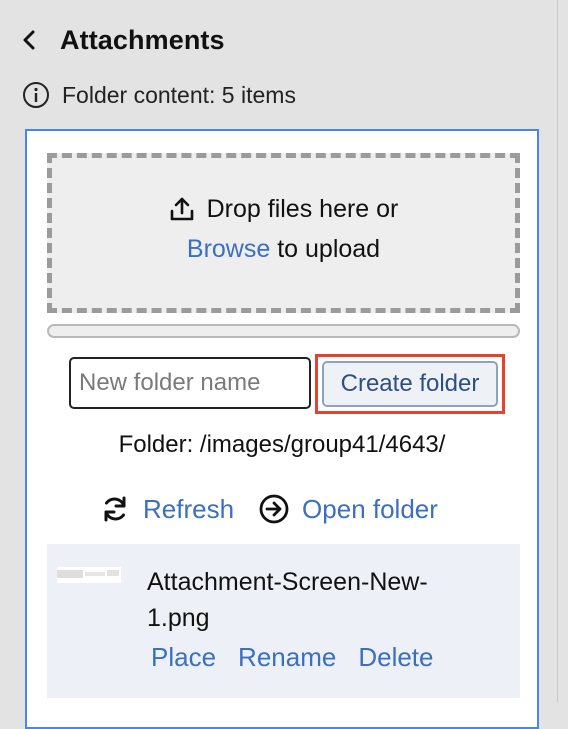  I want to click on folder-actions: Refresh Open folder, so click(268, 509).